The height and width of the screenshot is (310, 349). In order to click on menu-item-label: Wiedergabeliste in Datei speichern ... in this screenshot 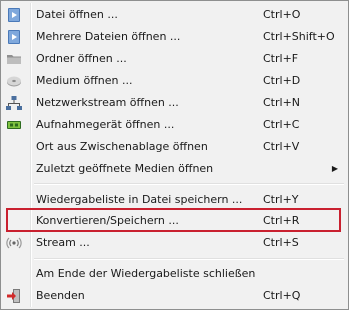, I will do `click(139, 199)`.